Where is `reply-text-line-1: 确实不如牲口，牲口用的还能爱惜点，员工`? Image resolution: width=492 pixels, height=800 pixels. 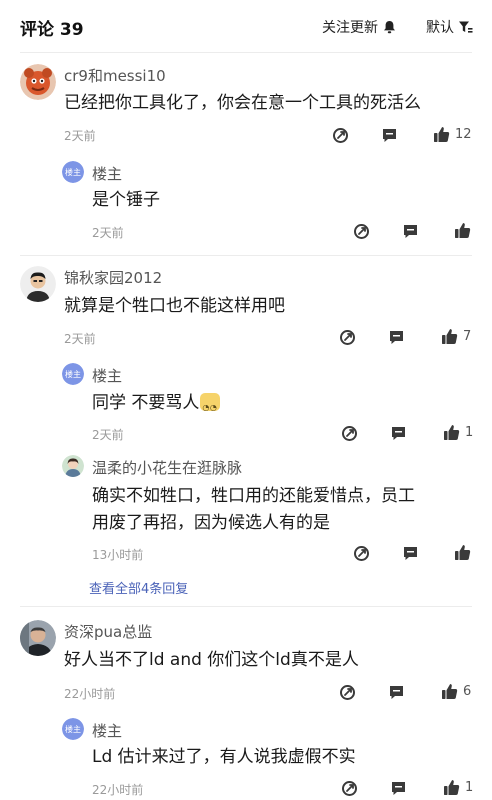 reply-text-line-1: 确实不如牲口，牲口用的还能爱惜点，员工 is located at coordinates (253, 496).